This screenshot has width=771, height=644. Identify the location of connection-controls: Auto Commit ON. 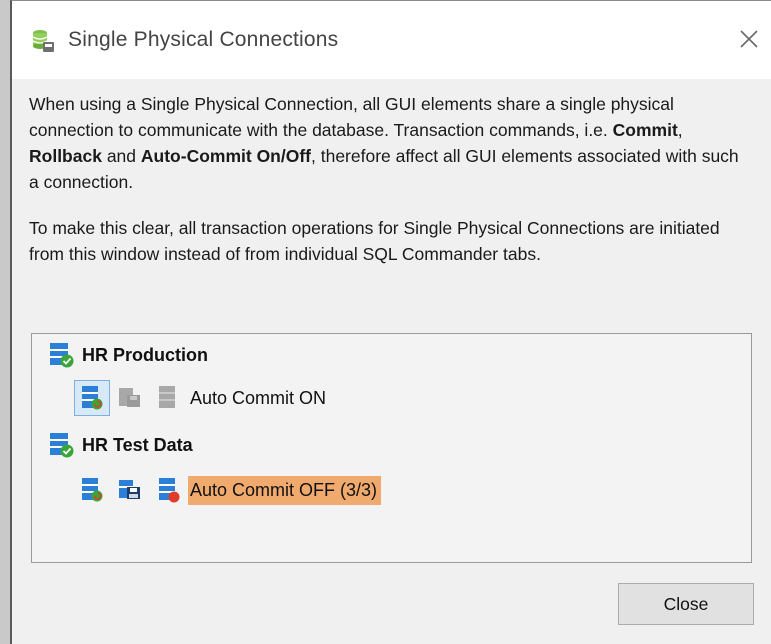
(412, 398).